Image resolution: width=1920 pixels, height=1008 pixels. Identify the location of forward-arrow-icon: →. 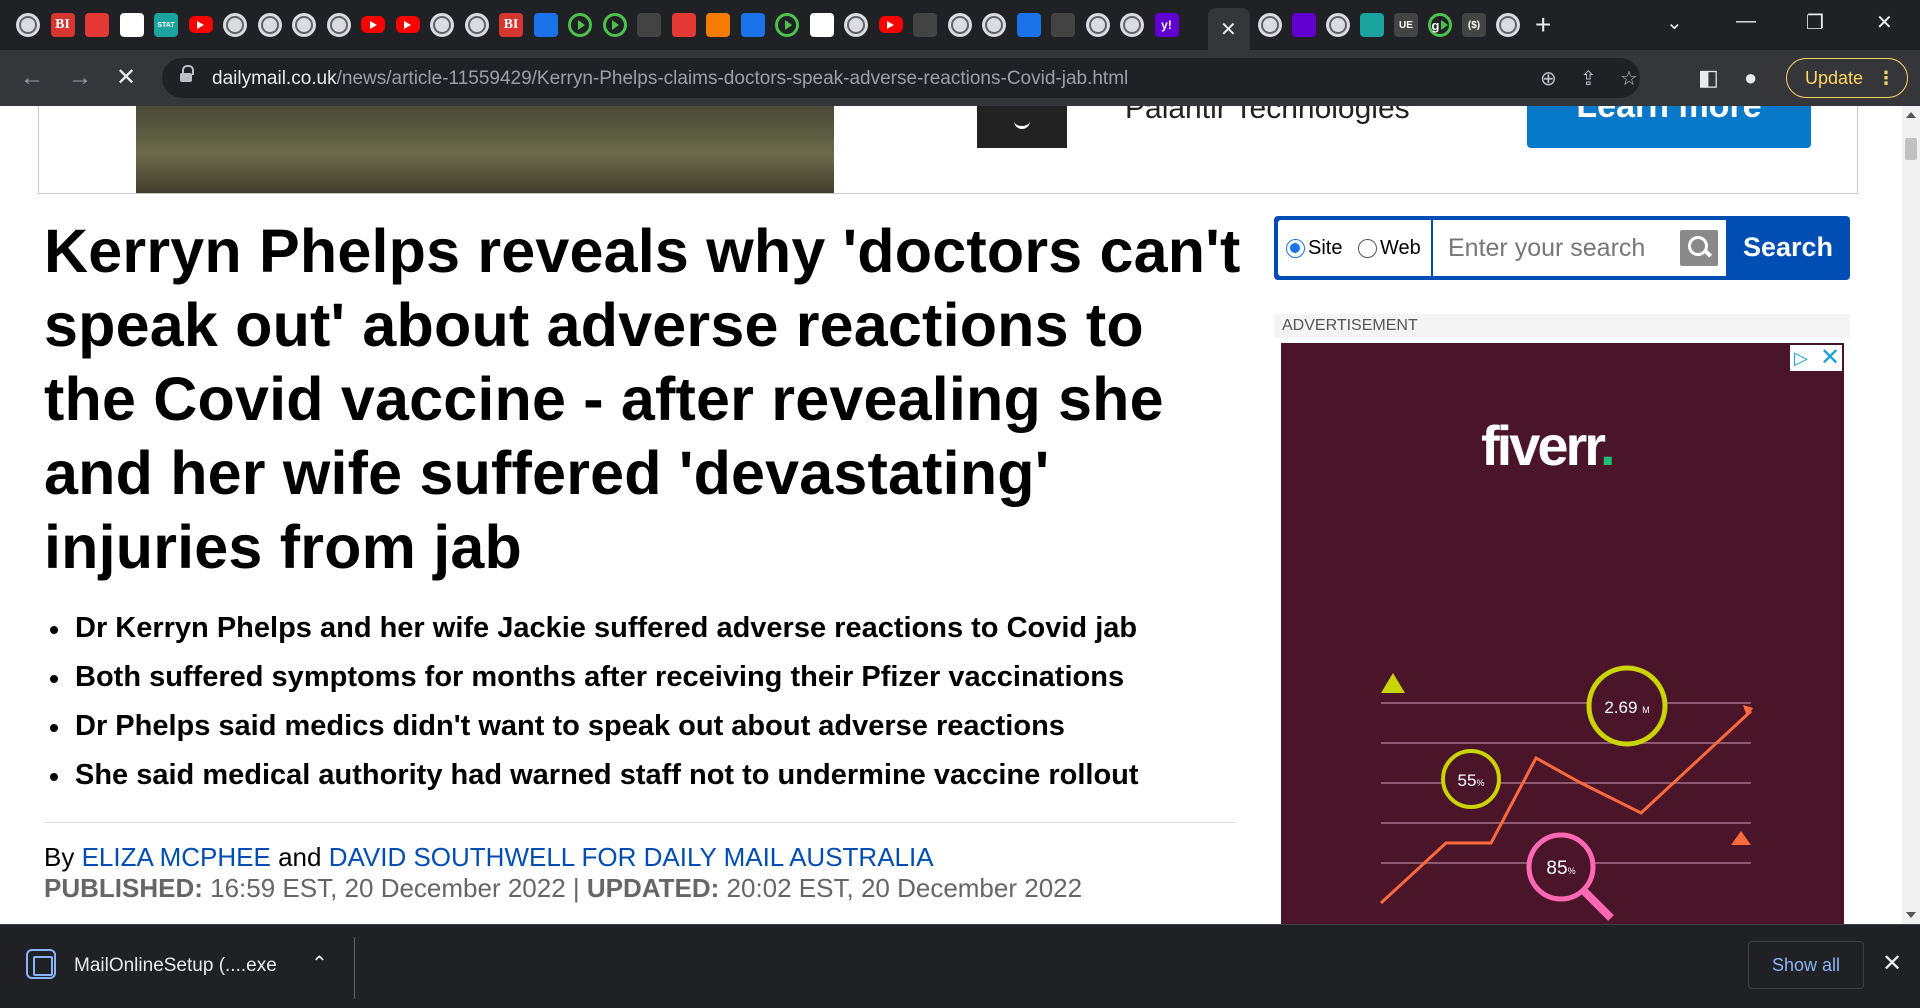
(80, 78).